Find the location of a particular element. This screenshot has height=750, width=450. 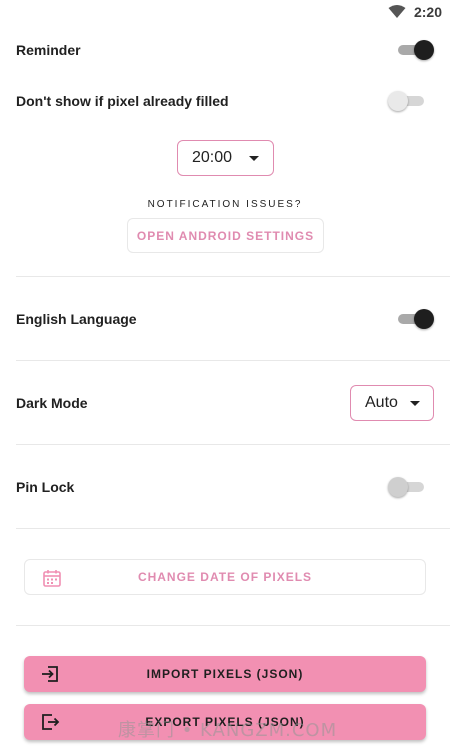

dark-mode-select: Auto is located at coordinates (392, 403).